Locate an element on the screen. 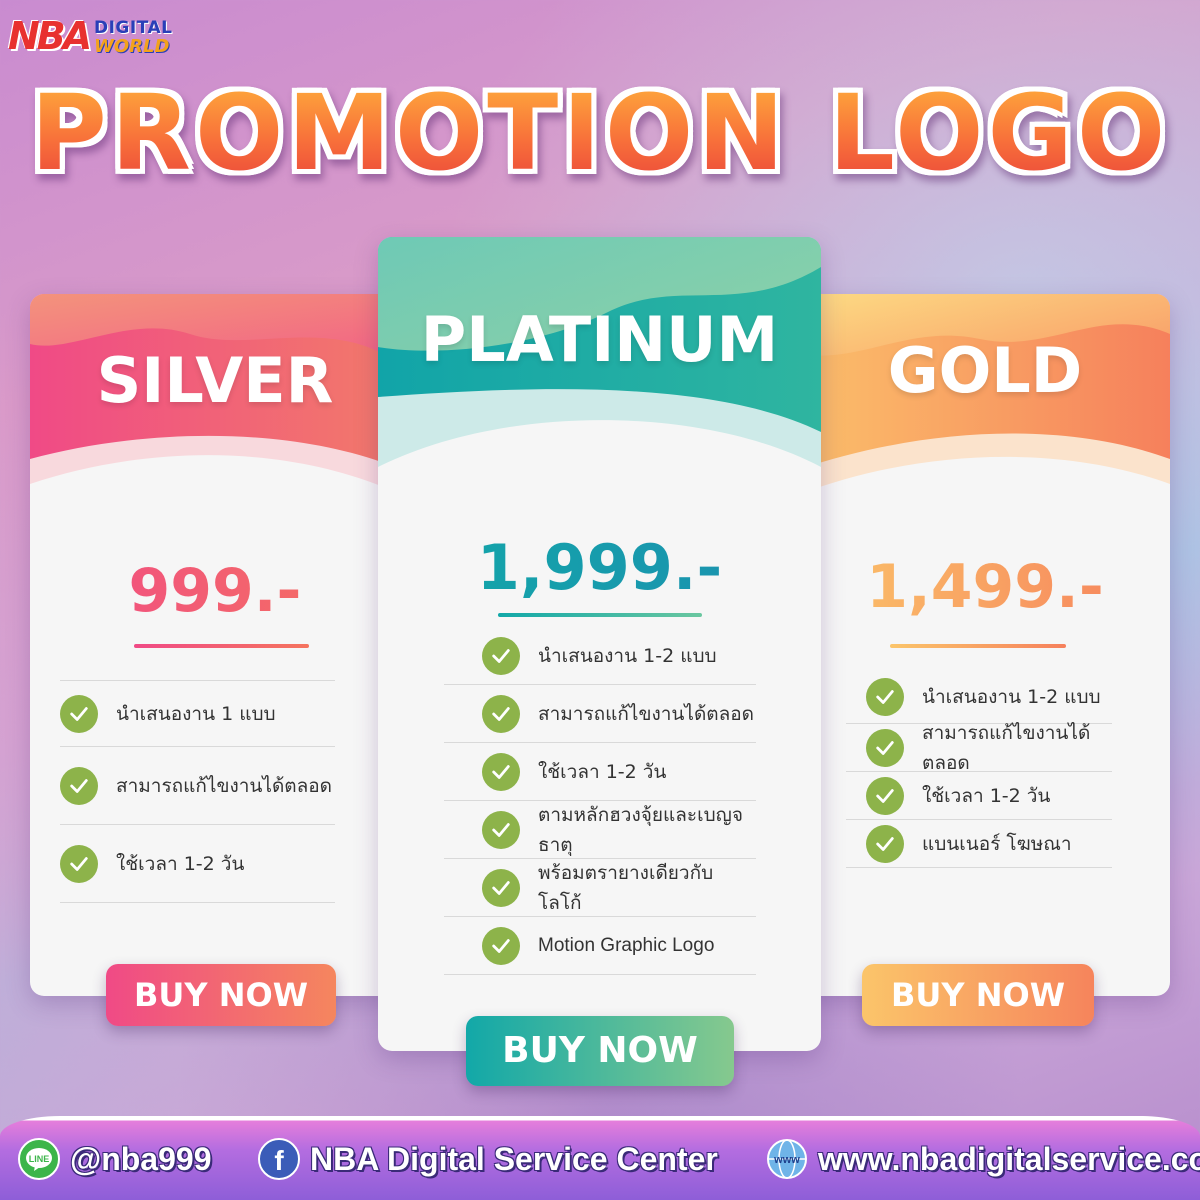 This screenshot has height=1200, width=1200. feature-text: แบนเนอร์ โฆษณา is located at coordinates (997, 843).